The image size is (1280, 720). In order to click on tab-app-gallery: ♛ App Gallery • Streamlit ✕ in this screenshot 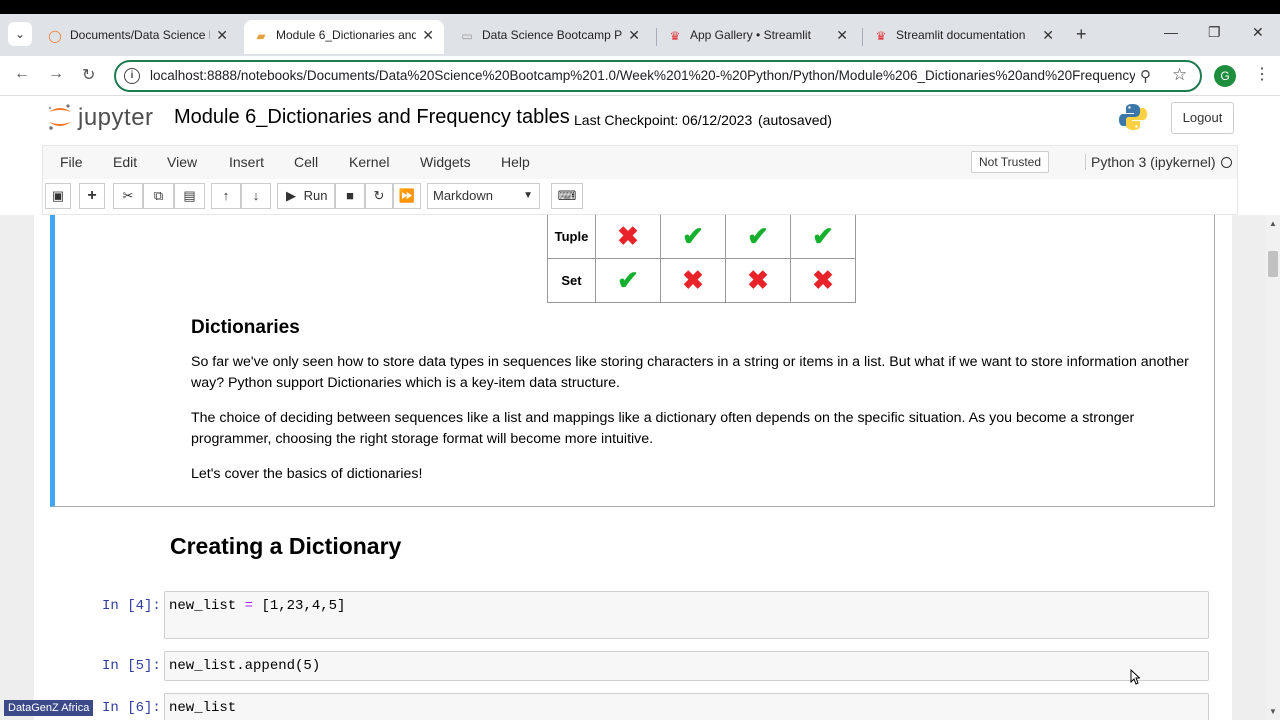, I will do `click(758, 37)`.